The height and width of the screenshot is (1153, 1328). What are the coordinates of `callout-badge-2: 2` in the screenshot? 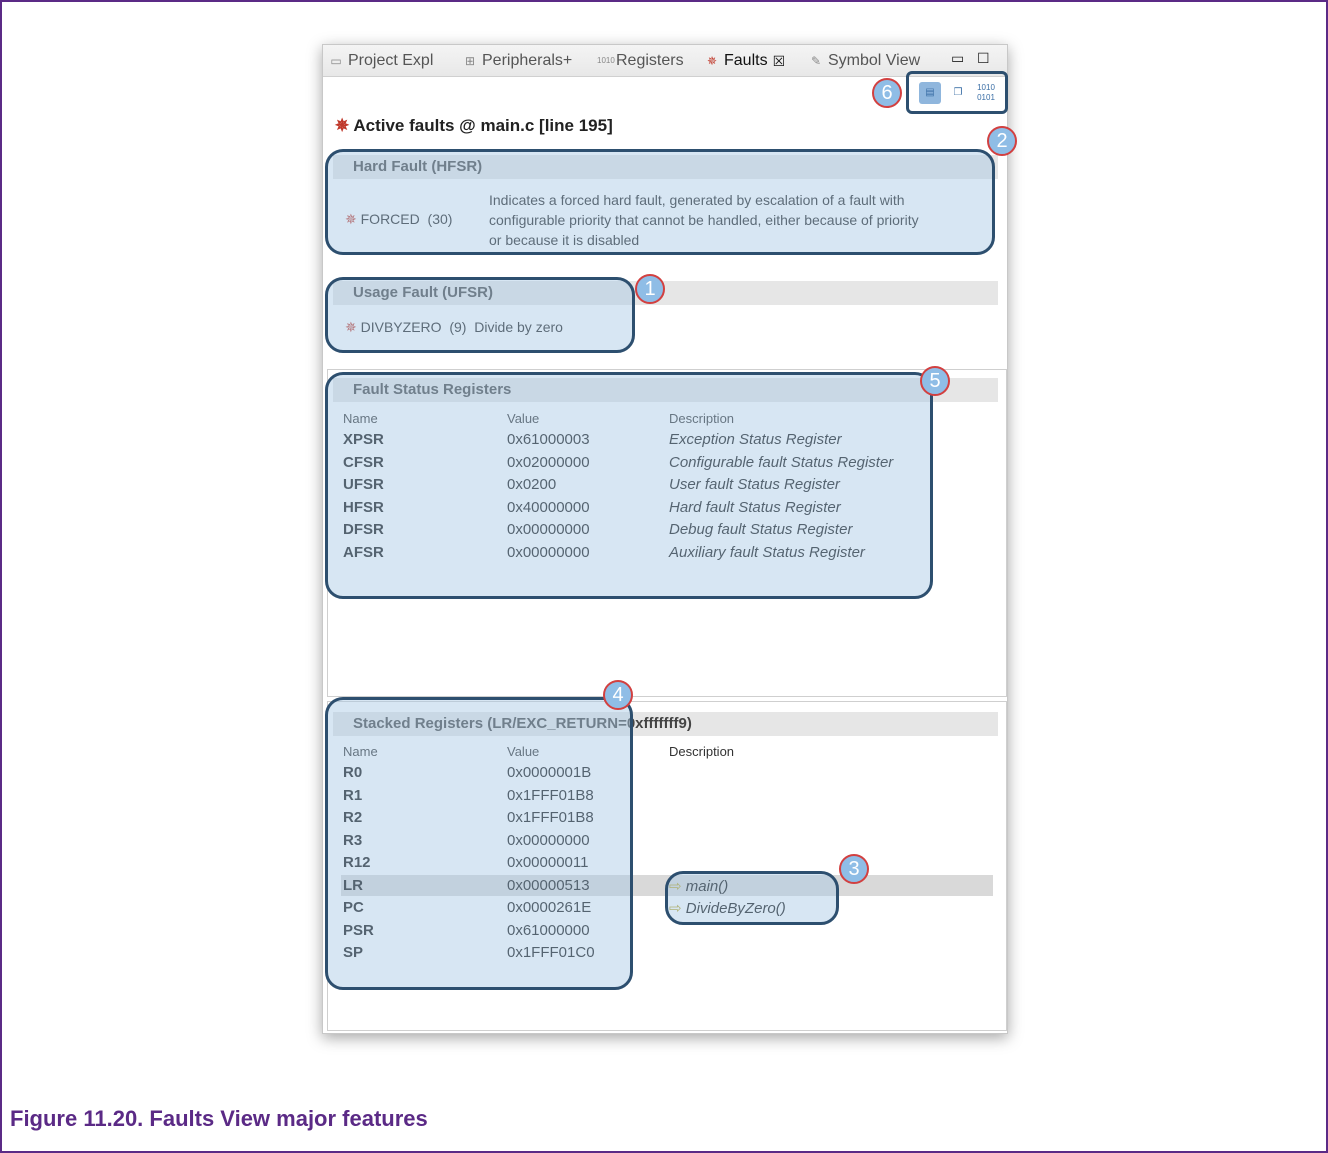 It's located at (1002, 141).